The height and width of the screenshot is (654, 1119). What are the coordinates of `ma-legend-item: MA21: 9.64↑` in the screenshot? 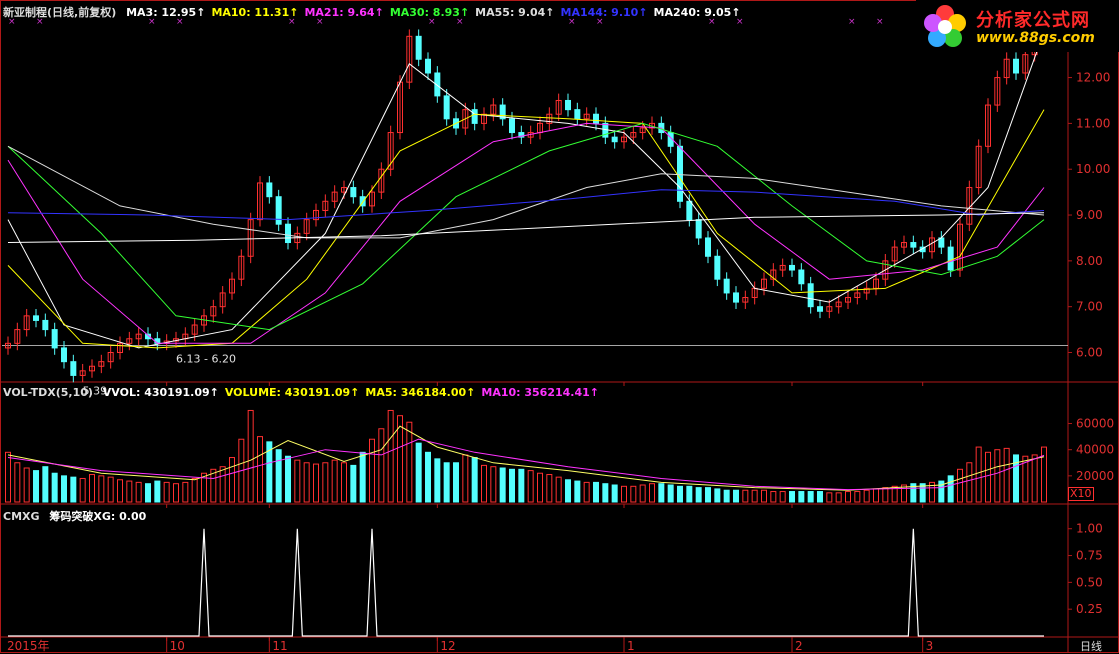 It's located at (344, 12).